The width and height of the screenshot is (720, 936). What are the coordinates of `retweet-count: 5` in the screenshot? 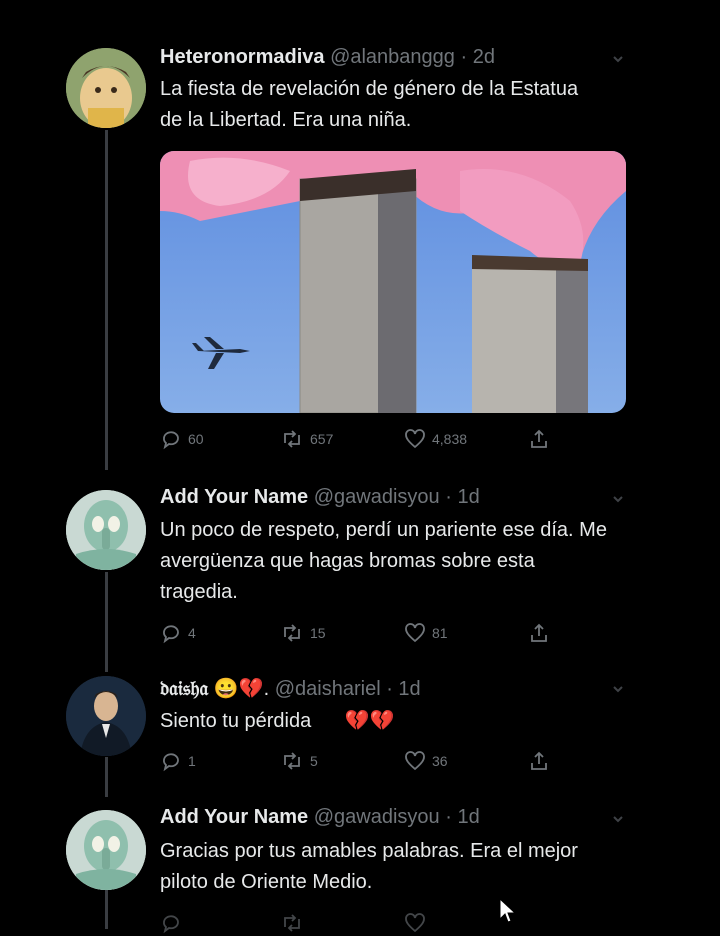 It's located at (314, 761).